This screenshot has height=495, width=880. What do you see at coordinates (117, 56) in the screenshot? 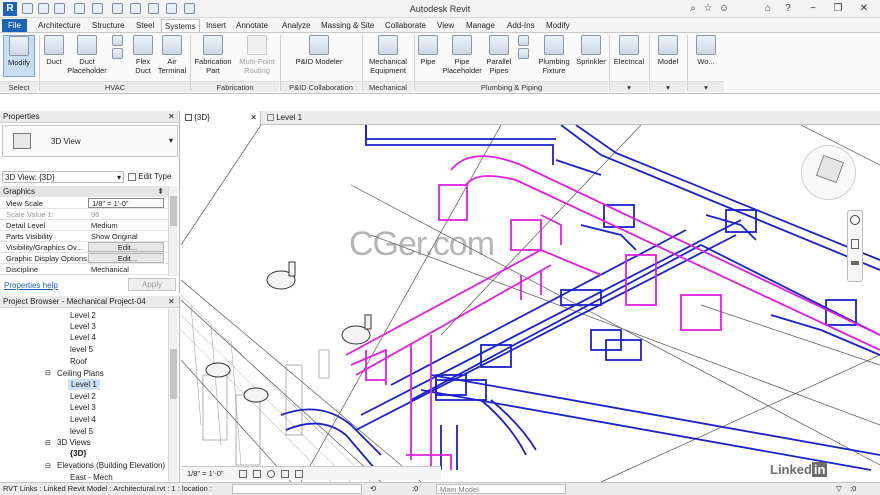
I see `duct-tools-button` at bounding box center [117, 56].